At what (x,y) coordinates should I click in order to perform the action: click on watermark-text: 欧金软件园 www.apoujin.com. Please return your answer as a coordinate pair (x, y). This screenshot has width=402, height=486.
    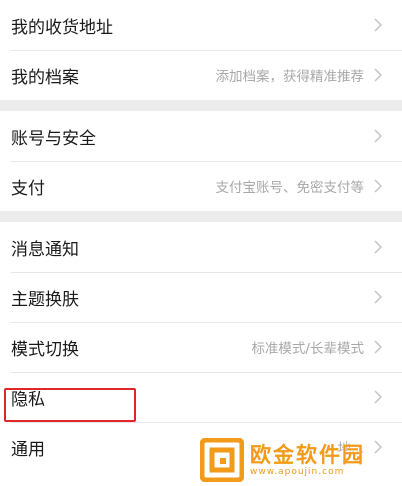
    Looking at the image, I should click on (307, 460).